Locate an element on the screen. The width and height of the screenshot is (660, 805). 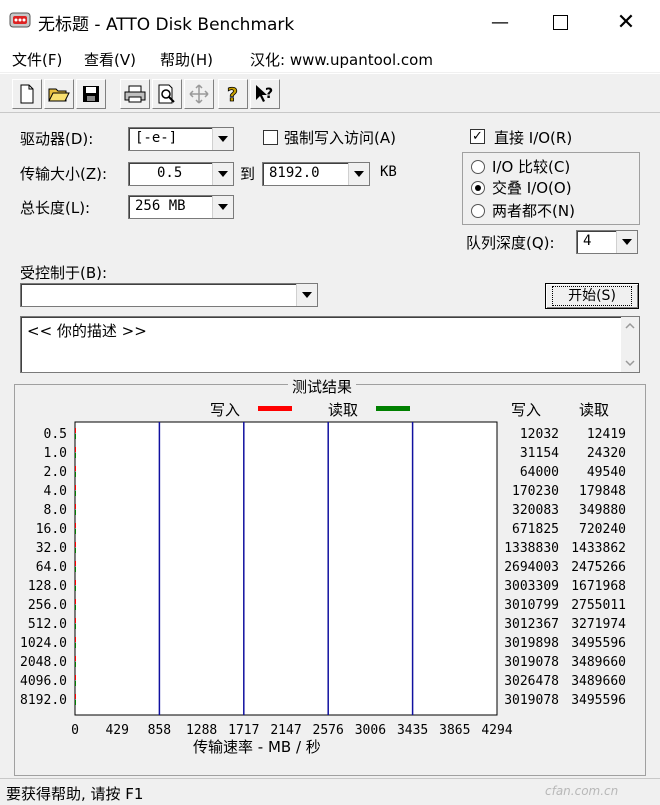
force-write-label: 强制写入访问(A) is located at coordinates (340, 138).